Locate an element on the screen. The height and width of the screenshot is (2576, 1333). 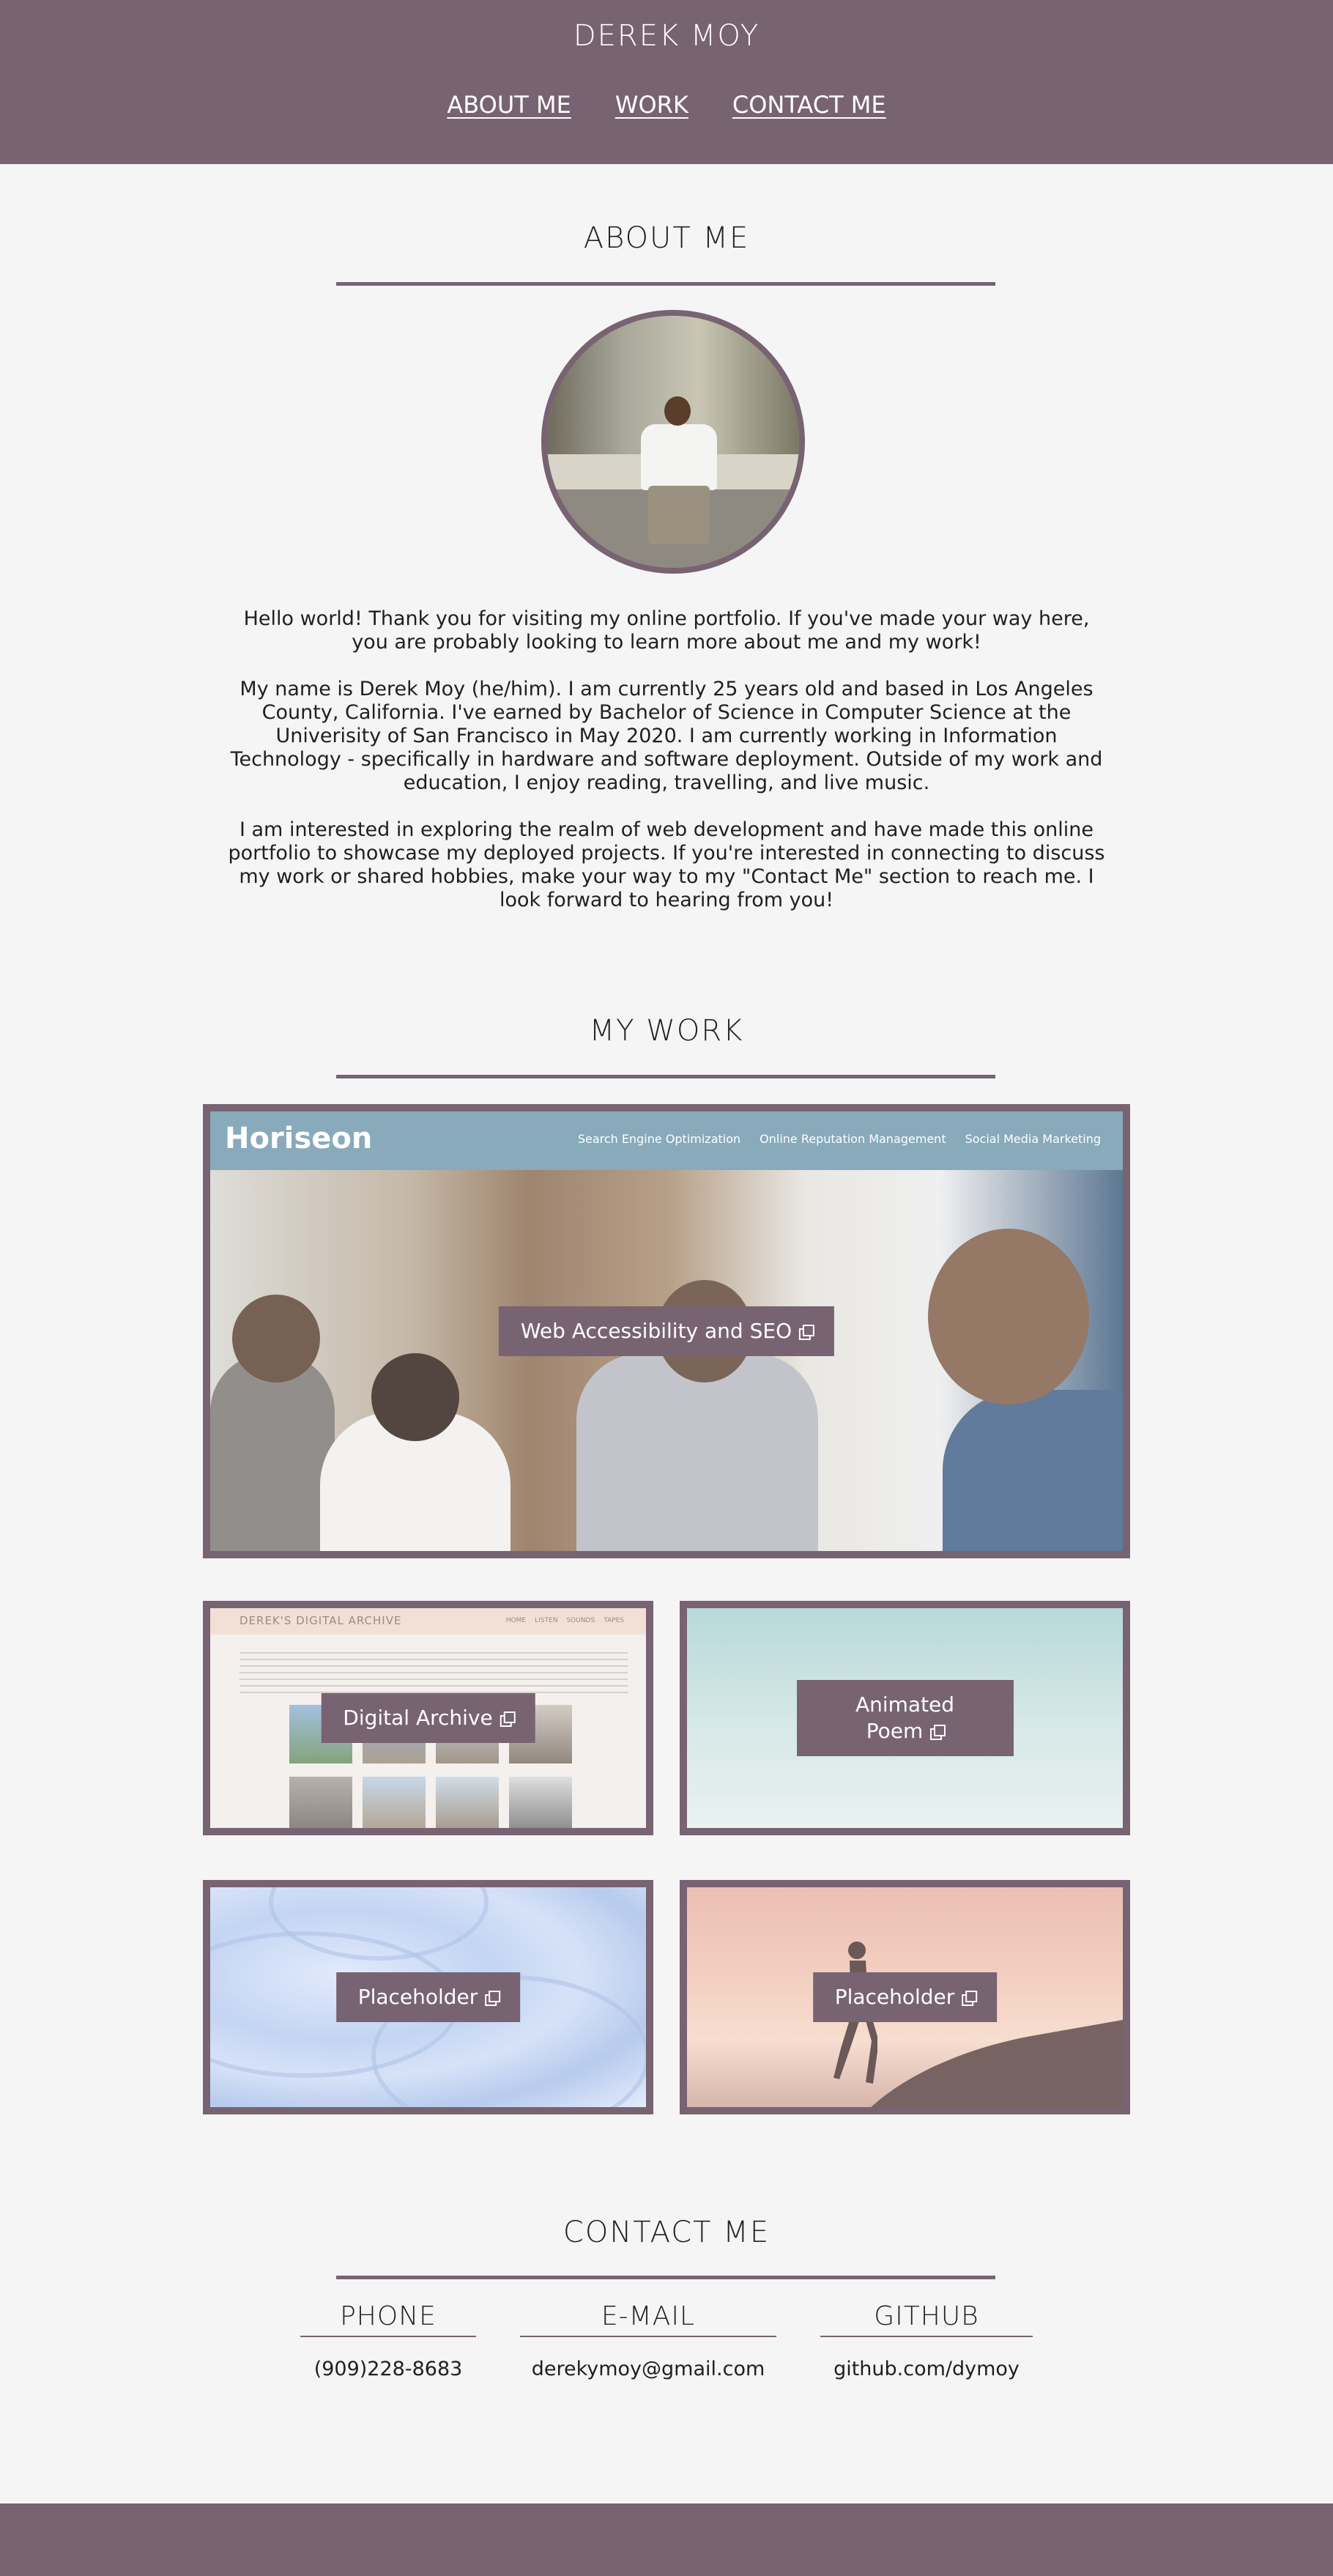
project-label-line-1: Animated is located at coordinates (905, 1704).